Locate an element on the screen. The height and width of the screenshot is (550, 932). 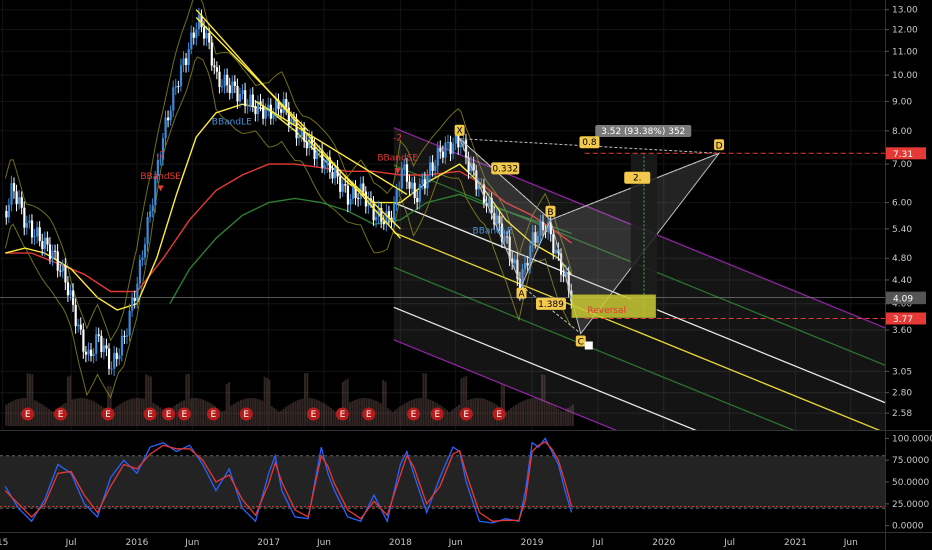
measure-label: 3.52 (93.38%) 352 is located at coordinates (643, 132).